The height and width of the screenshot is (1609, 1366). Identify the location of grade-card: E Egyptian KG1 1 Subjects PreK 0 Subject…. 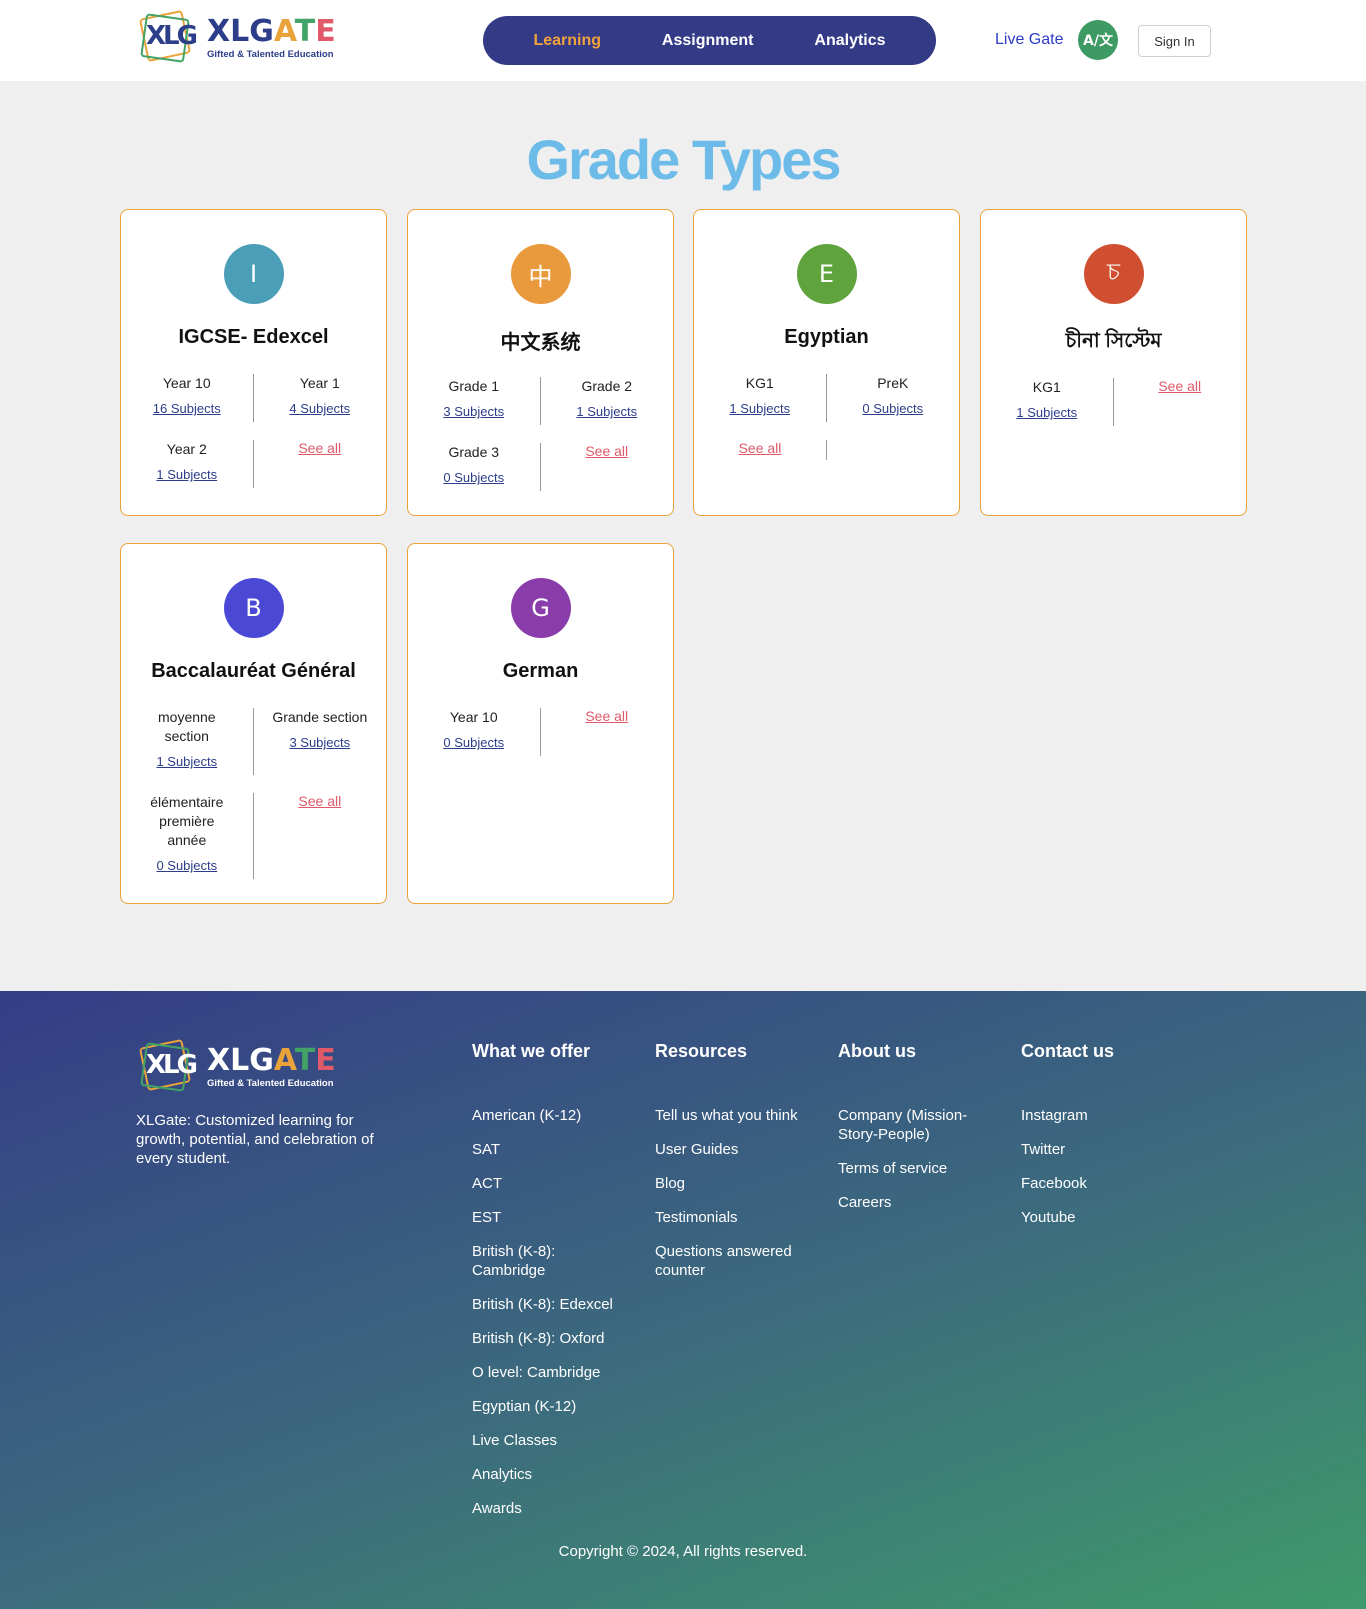
(826, 362).